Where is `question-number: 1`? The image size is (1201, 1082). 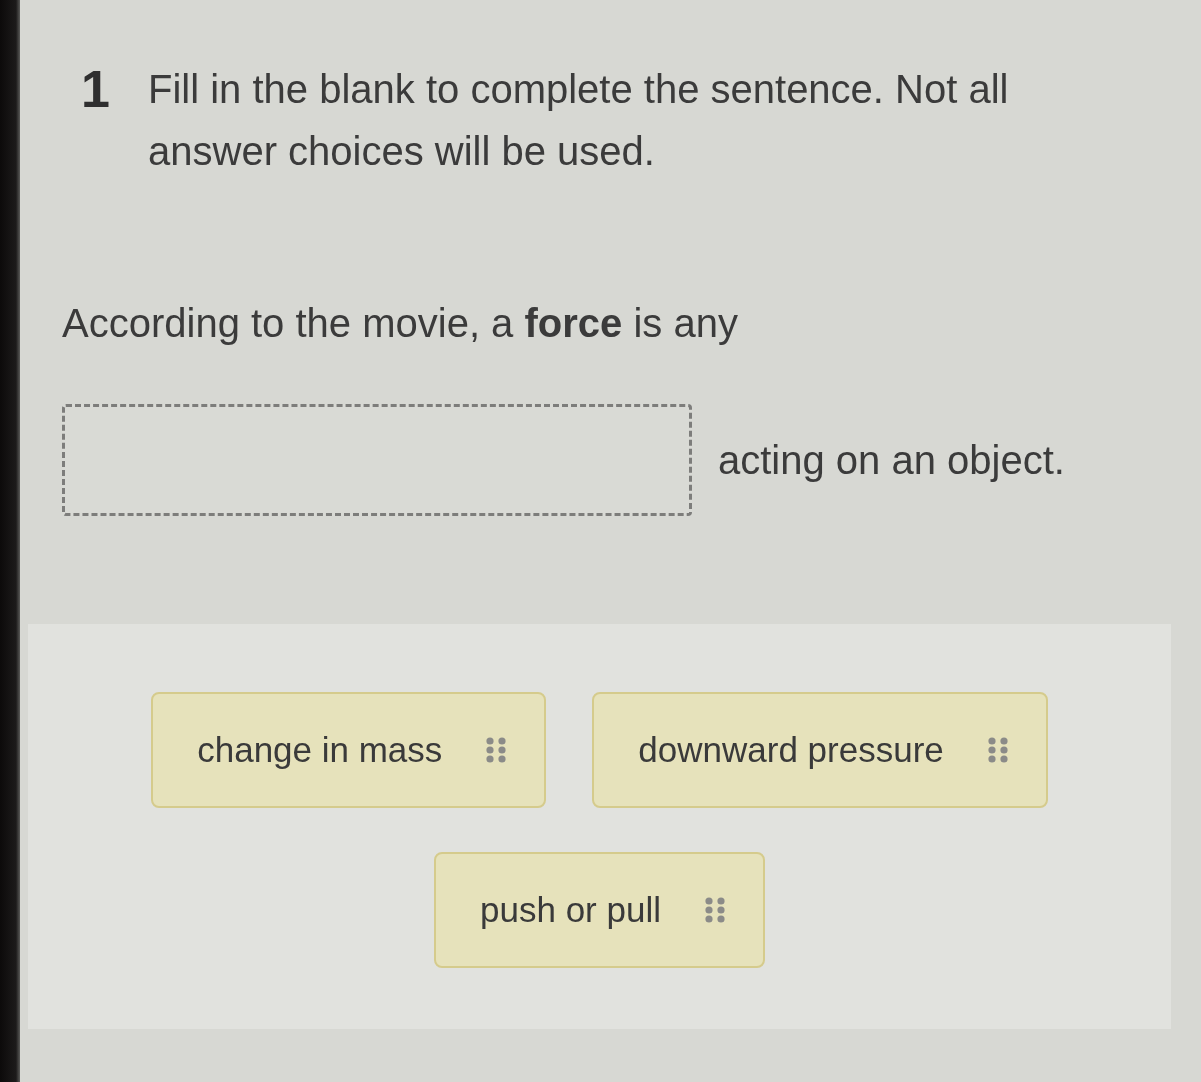 question-number: 1 is located at coordinates (95, 89).